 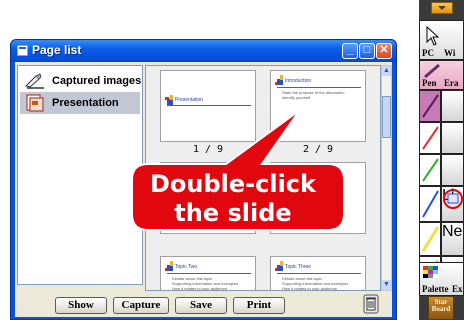 I want to click on tool-label: Era, so click(x=451, y=83).